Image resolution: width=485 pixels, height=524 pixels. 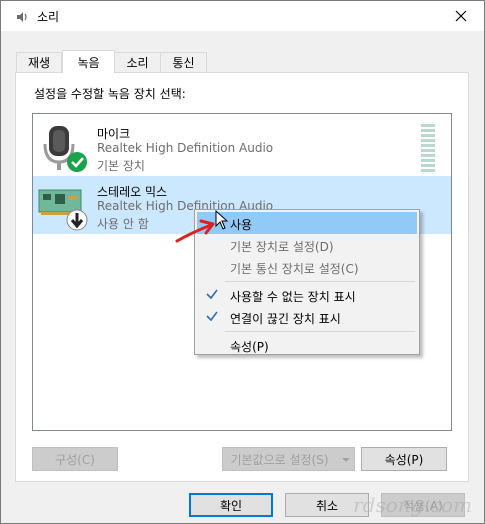 What do you see at coordinates (22, 17) in the screenshot?
I see `speaker-icon` at bounding box center [22, 17].